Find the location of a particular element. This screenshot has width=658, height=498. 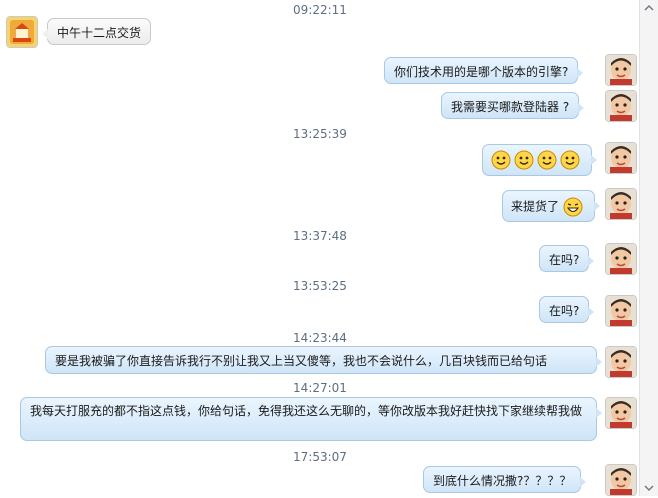

timestamp: 13:53:25 is located at coordinates (320, 286).